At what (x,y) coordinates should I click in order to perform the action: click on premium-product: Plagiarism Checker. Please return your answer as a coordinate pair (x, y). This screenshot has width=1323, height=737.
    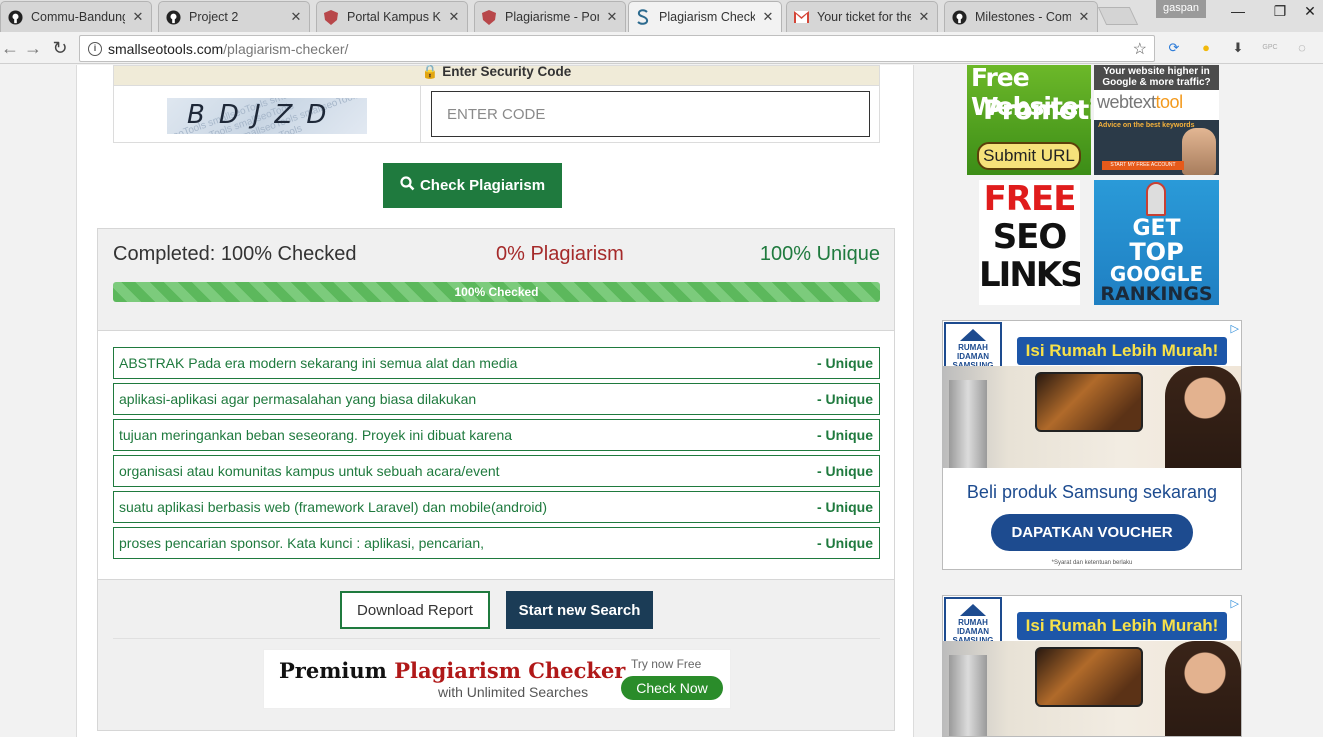
    Looking at the image, I should click on (510, 670).